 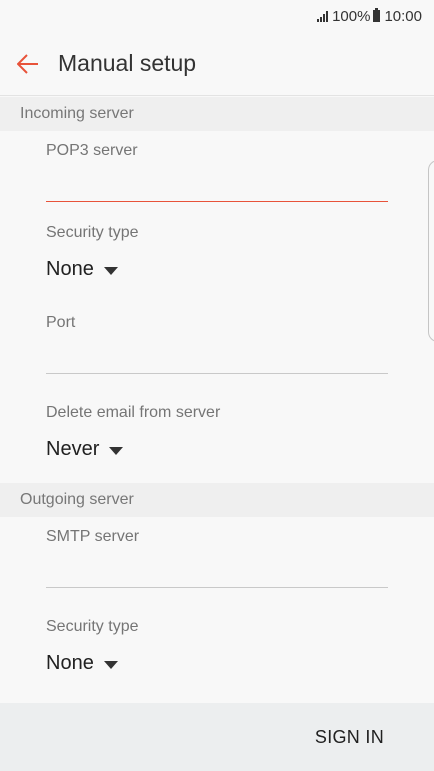 I want to click on status-bar: 100% 10:00, so click(x=217, y=16).